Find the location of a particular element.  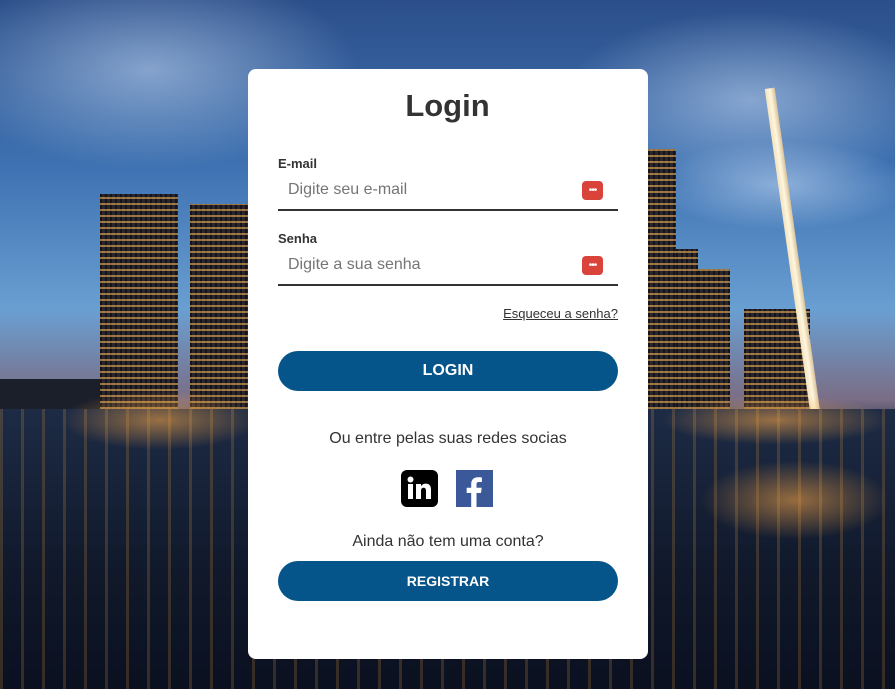

no-account-text: Ainda não tem uma conta? is located at coordinates (448, 541).